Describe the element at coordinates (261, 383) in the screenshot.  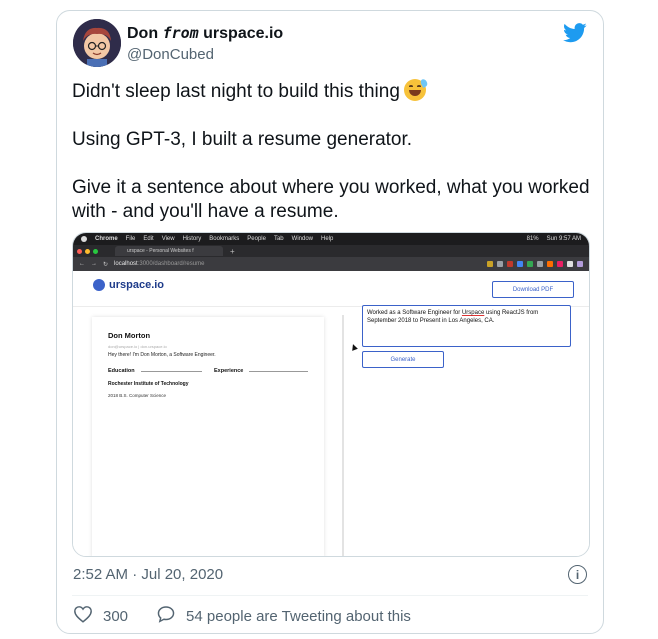
I see `resume-experience: Experience` at that location.